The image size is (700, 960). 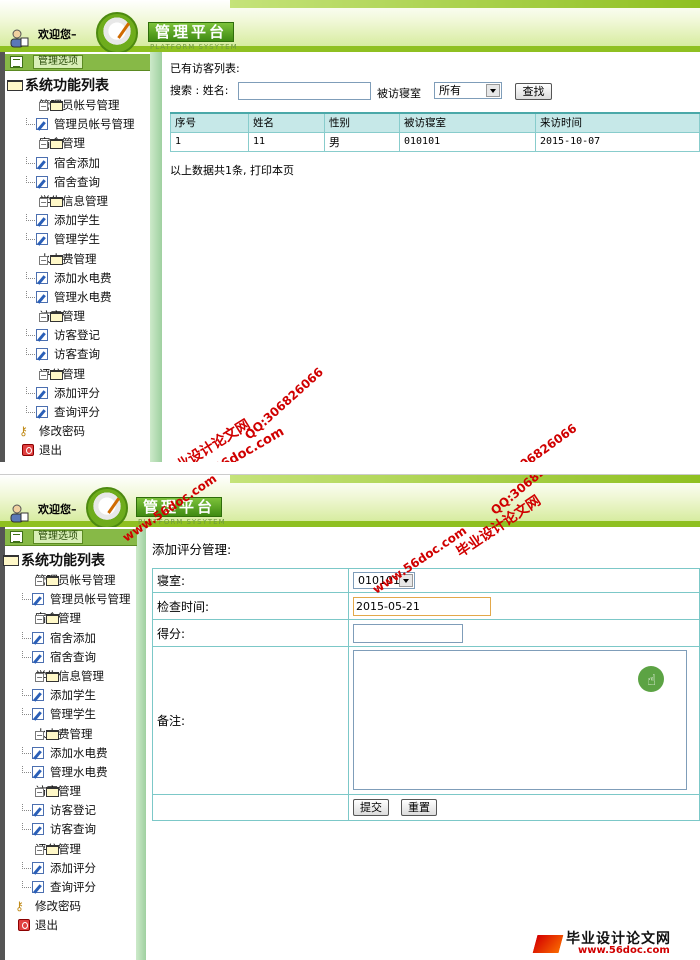 What do you see at coordinates (24, 925) in the screenshot?
I see `power-icon` at bounding box center [24, 925].